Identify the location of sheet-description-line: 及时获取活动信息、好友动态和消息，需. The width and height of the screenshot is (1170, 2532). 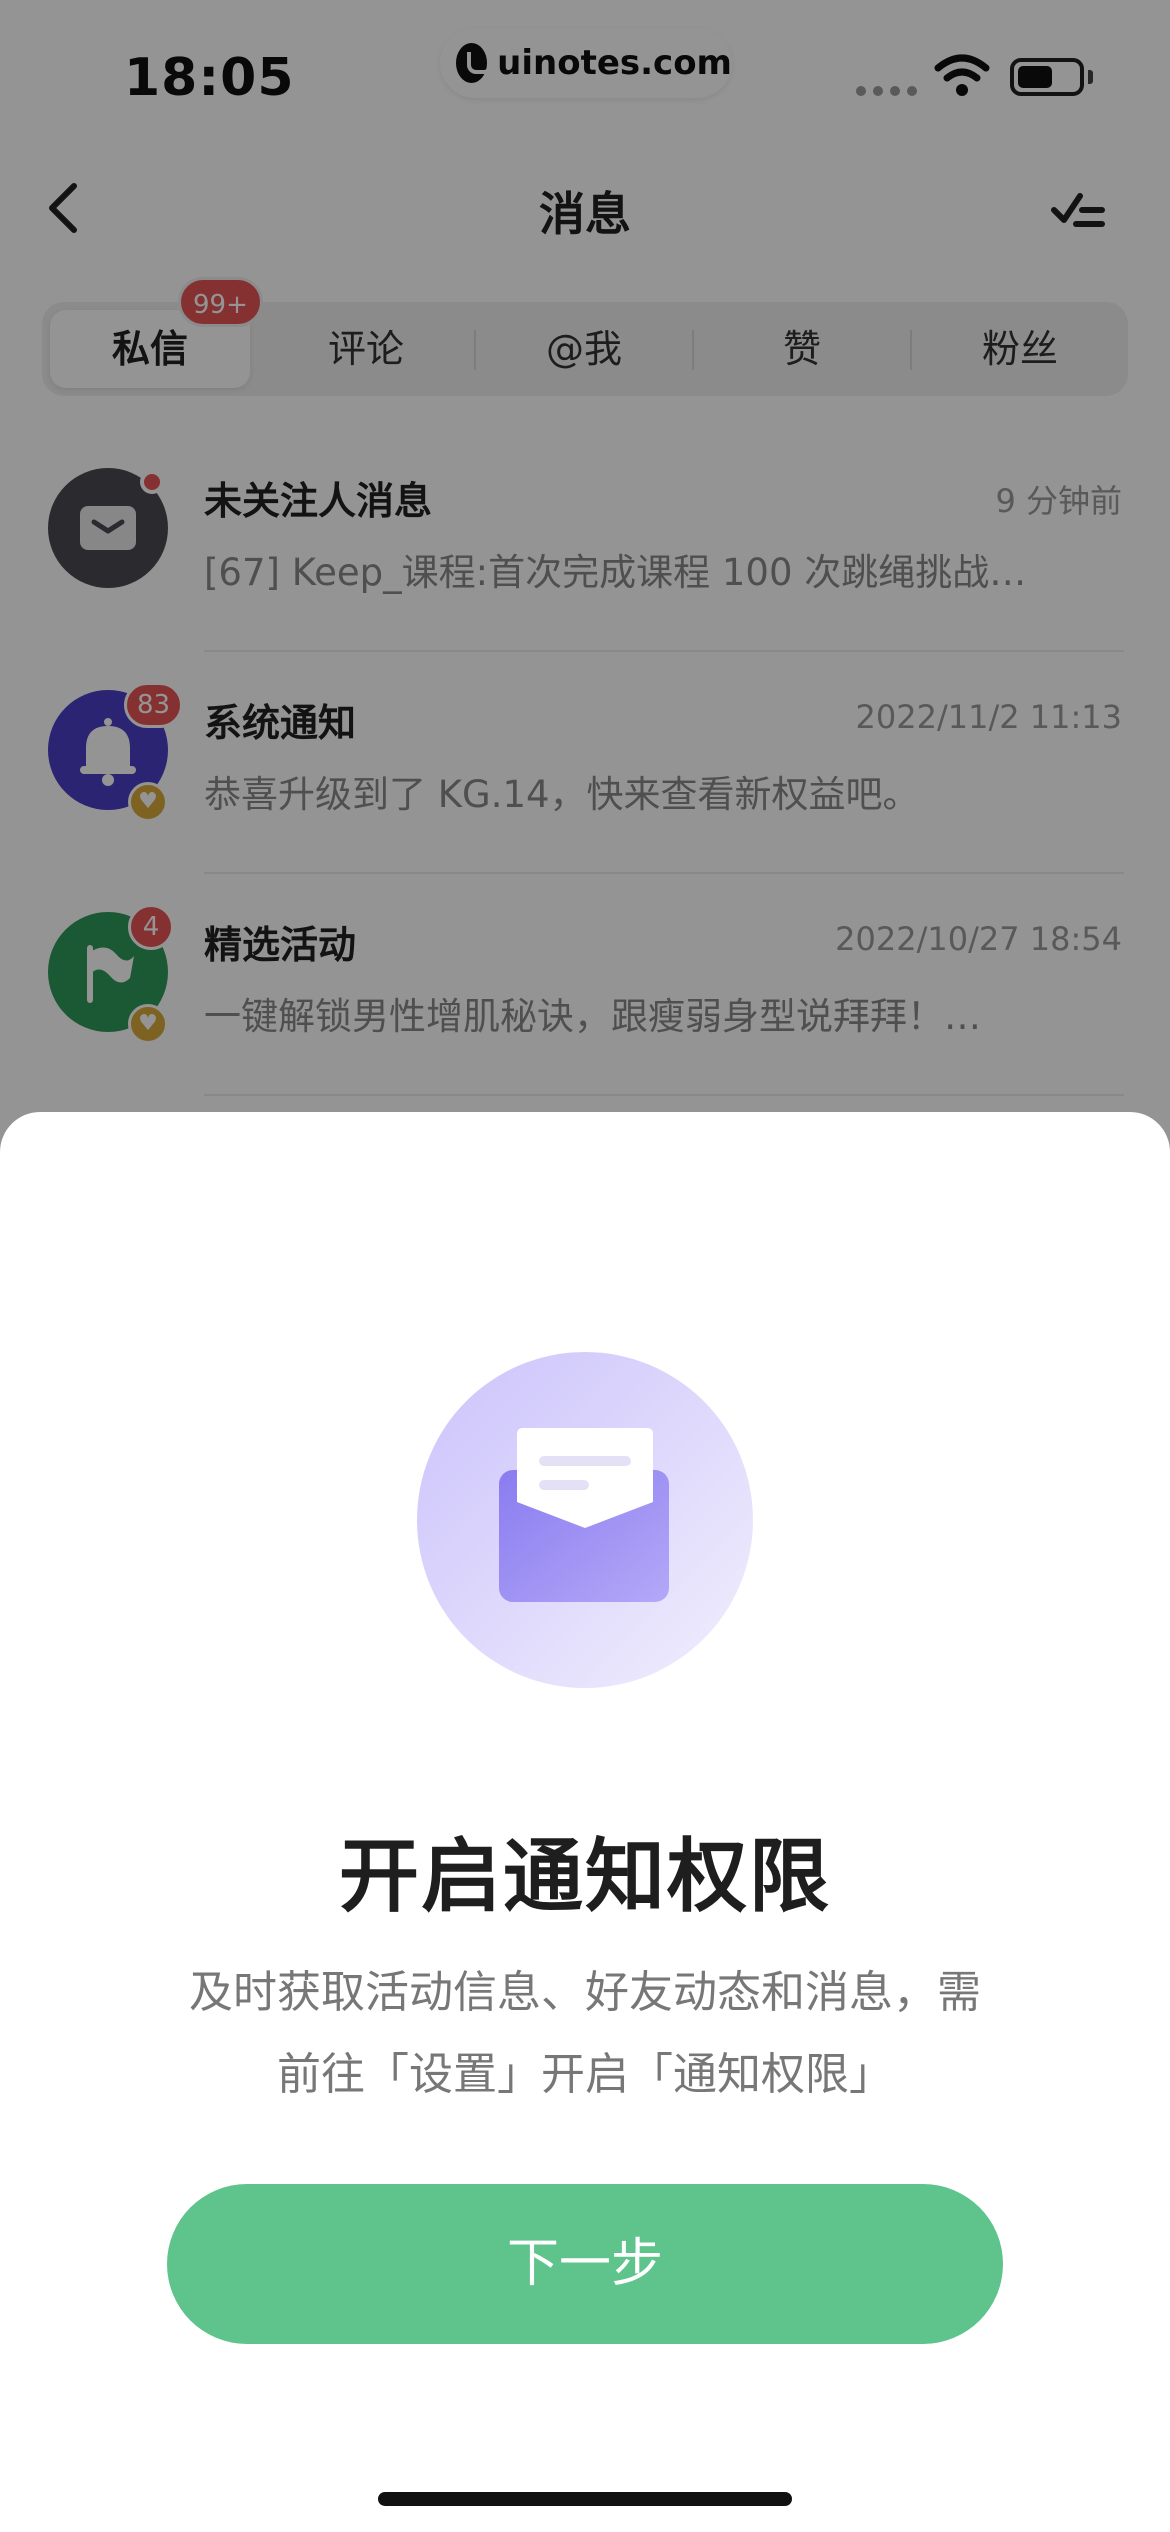
(585, 1992).